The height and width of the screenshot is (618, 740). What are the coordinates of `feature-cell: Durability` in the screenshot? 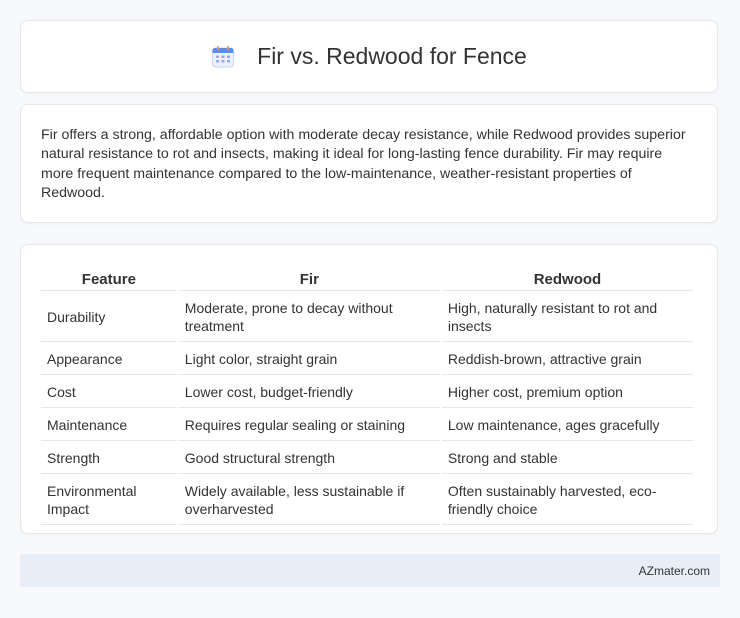 It's located at (109, 317).